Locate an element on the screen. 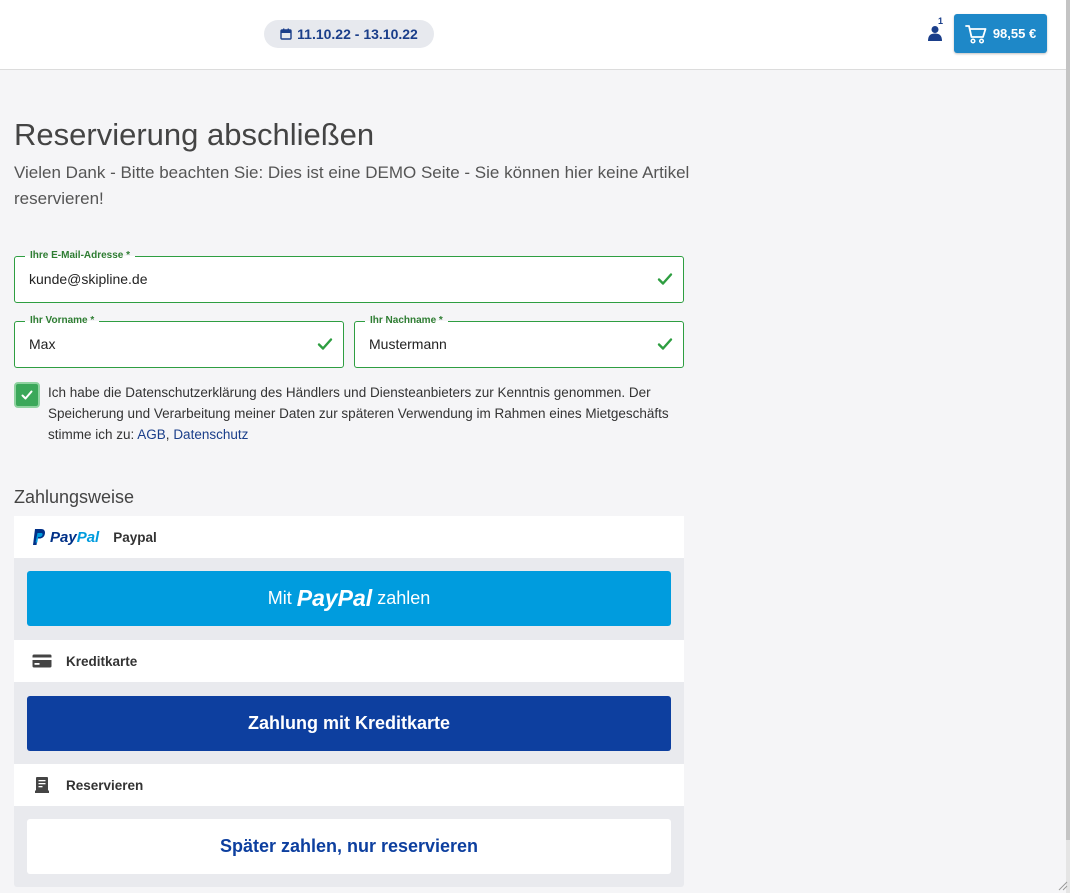 This screenshot has height=893, width=1070. paypal-button-brand: PayPal is located at coordinates (334, 598).